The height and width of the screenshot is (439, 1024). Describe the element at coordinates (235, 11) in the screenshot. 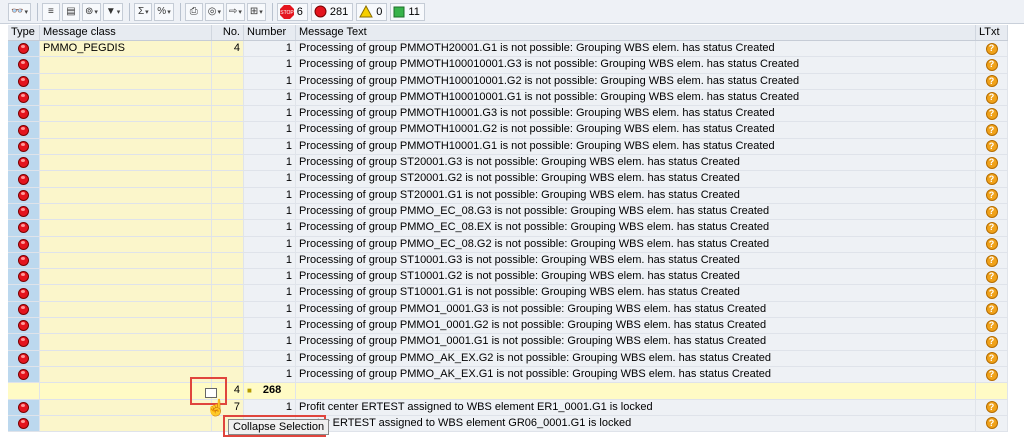

I see `export-icon: ⇨ ▾` at that location.